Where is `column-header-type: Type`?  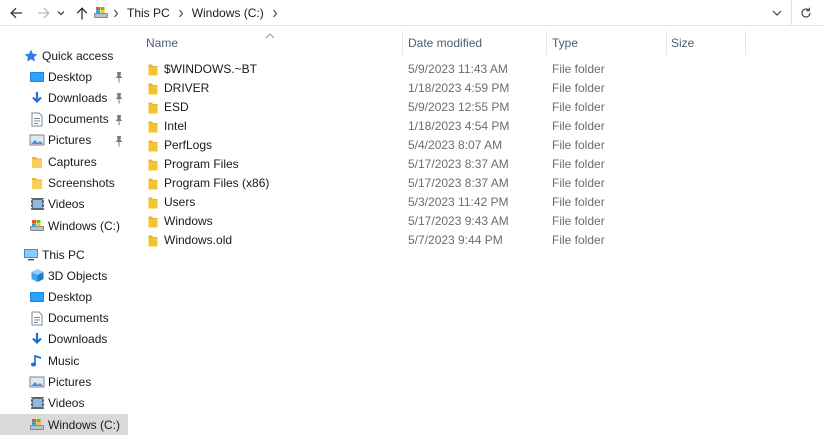 column-header-type: Type is located at coordinates (600, 43).